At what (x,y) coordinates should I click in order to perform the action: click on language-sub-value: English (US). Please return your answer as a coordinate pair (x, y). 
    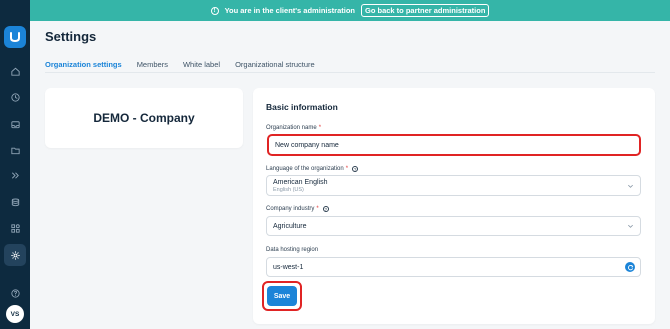
    Looking at the image, I should click on (288, 190).